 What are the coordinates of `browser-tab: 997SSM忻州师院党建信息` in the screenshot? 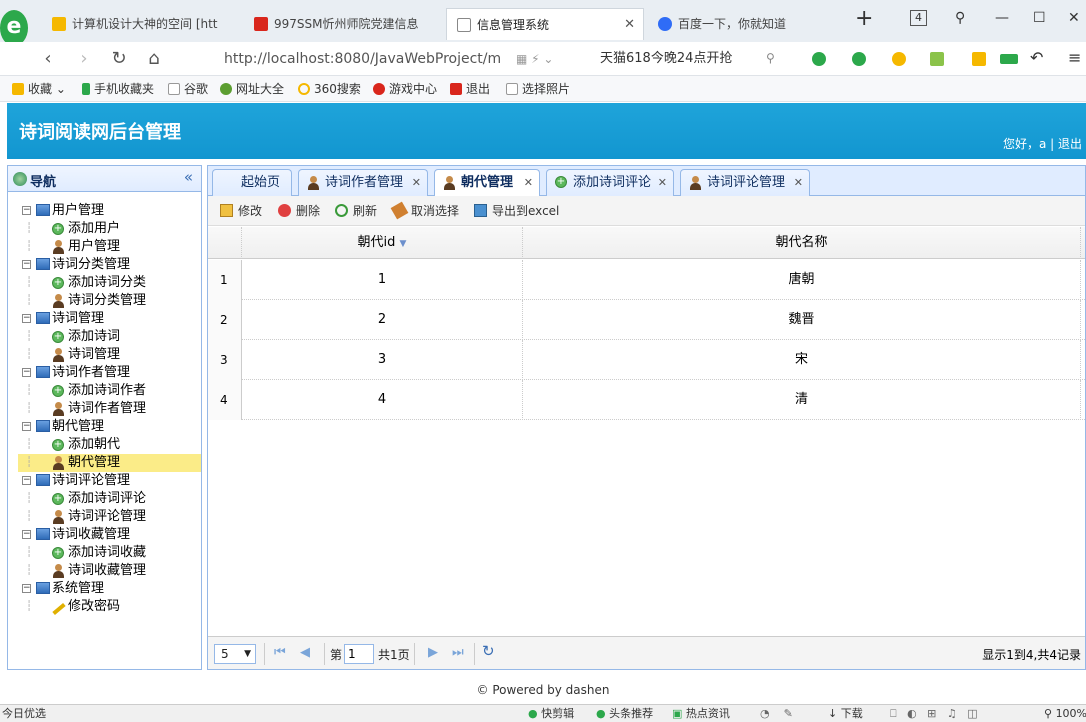 It's located at (342, 24).